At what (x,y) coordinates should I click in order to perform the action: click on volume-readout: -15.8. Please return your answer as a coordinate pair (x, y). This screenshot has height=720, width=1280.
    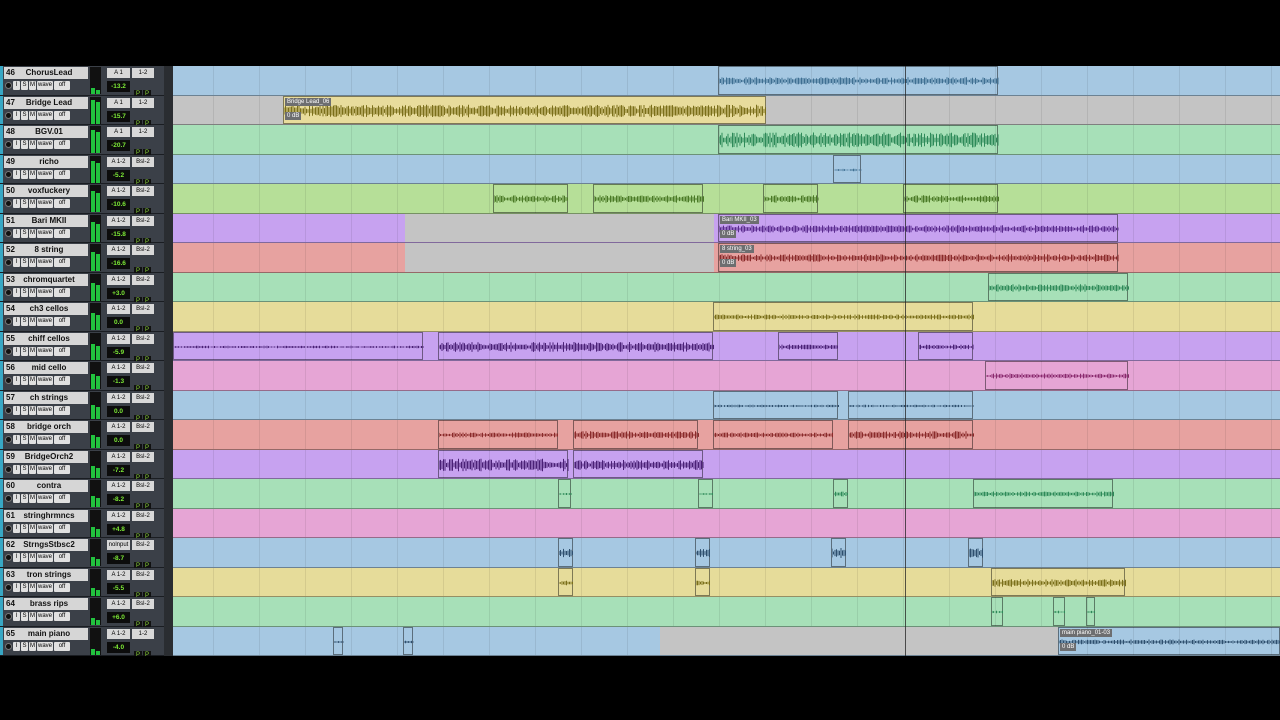
    Looking at the image, I should click on (118, 234).